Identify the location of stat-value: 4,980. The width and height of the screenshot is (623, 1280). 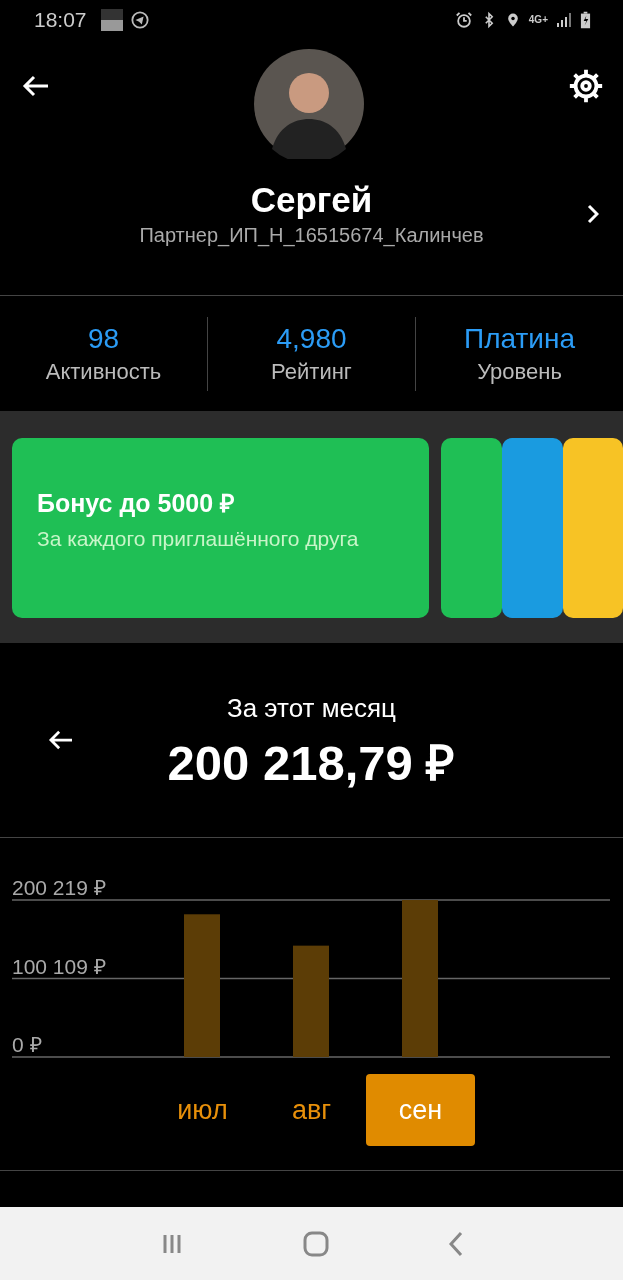
(311, 338).